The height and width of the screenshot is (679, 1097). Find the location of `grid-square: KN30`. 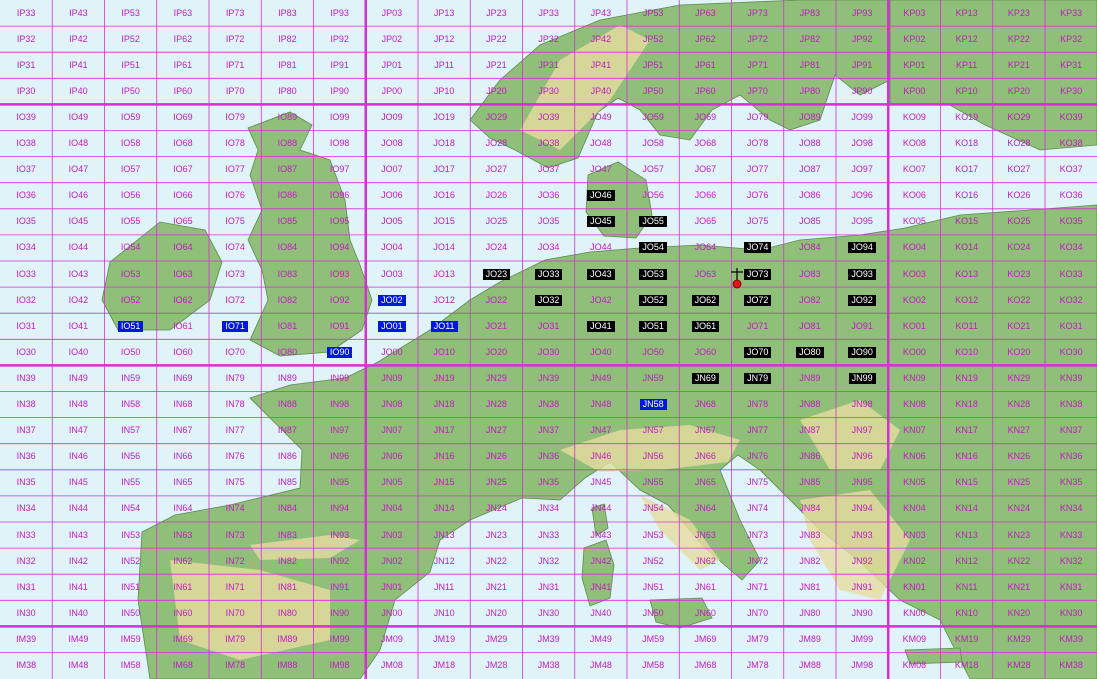

grid-square: KN30 is located at coordinates (1071, 613).